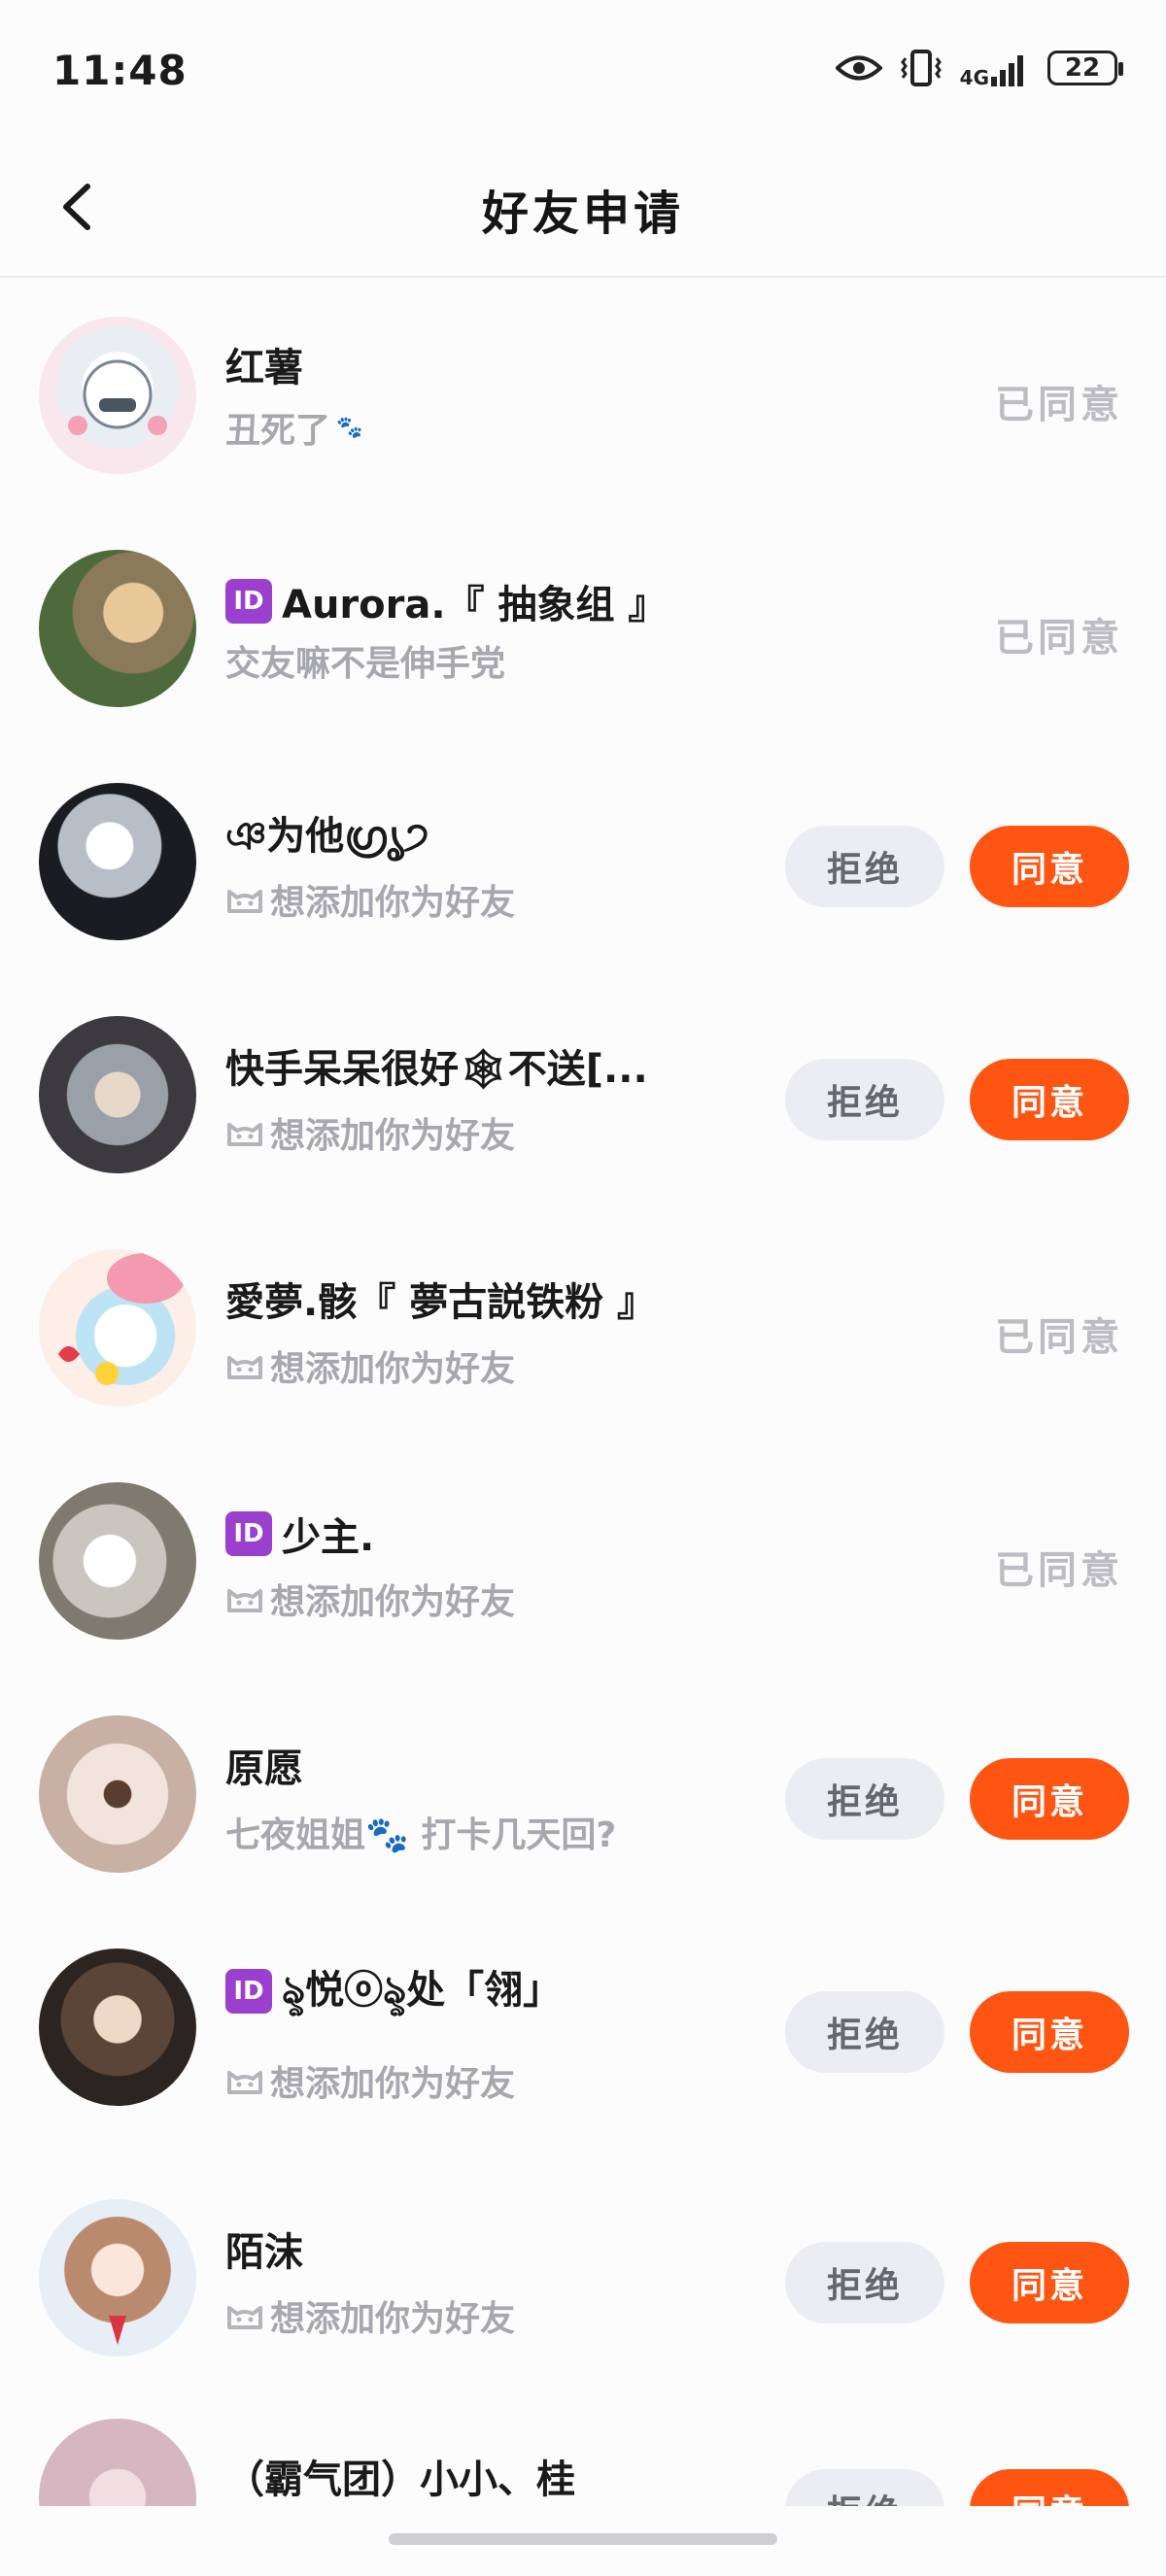 This screenshot has height=2576, width=1166. I want to click on status-icons: 4G 22, so click(979, 69).